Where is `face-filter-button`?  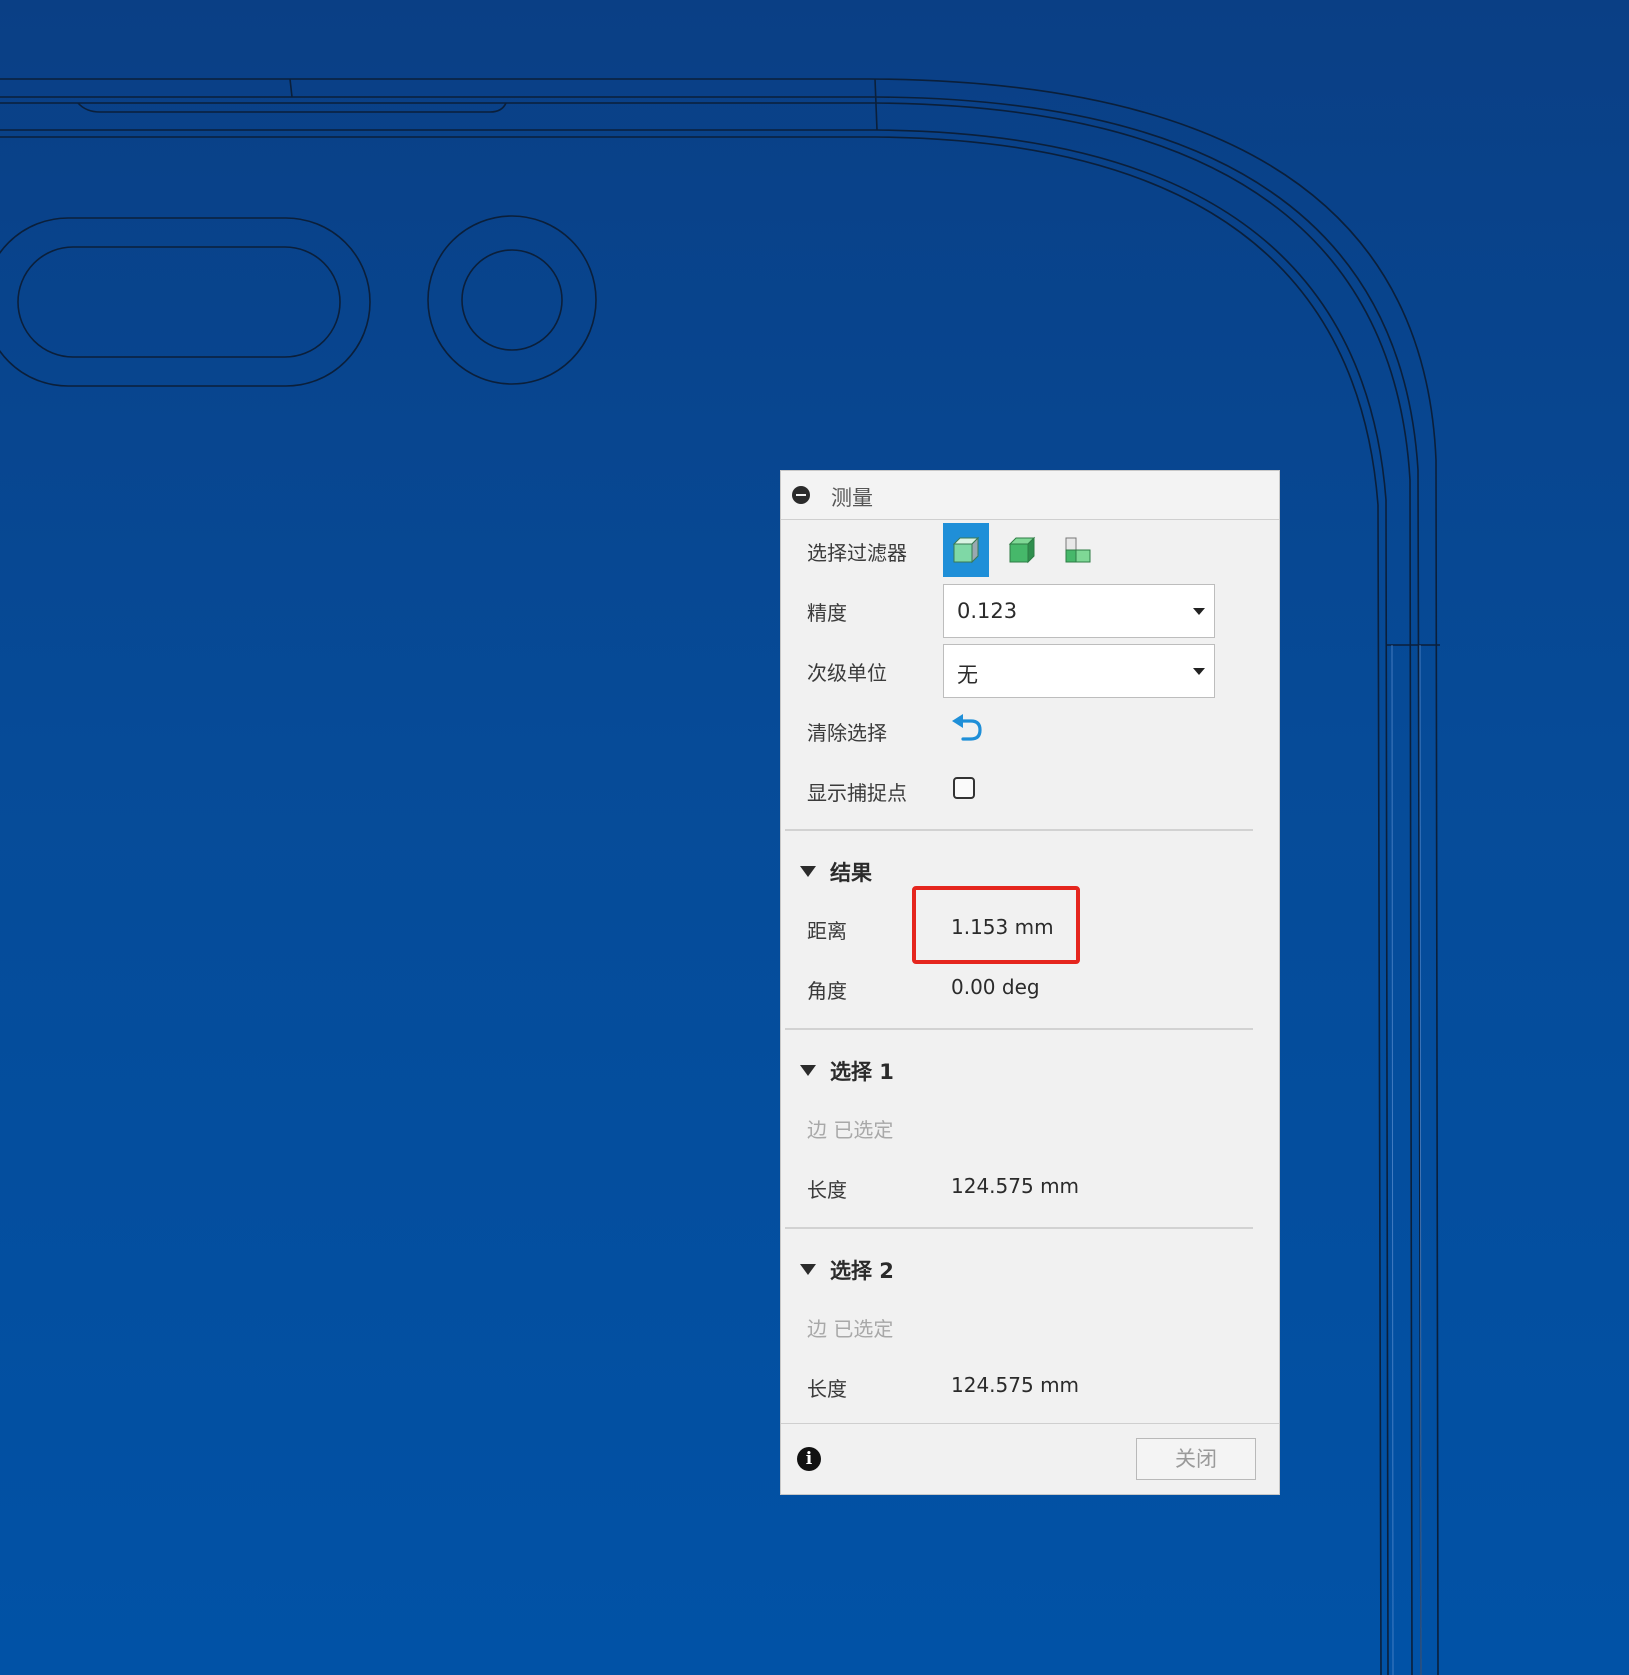
face-filter-button is located at coordinates (1022, 550).